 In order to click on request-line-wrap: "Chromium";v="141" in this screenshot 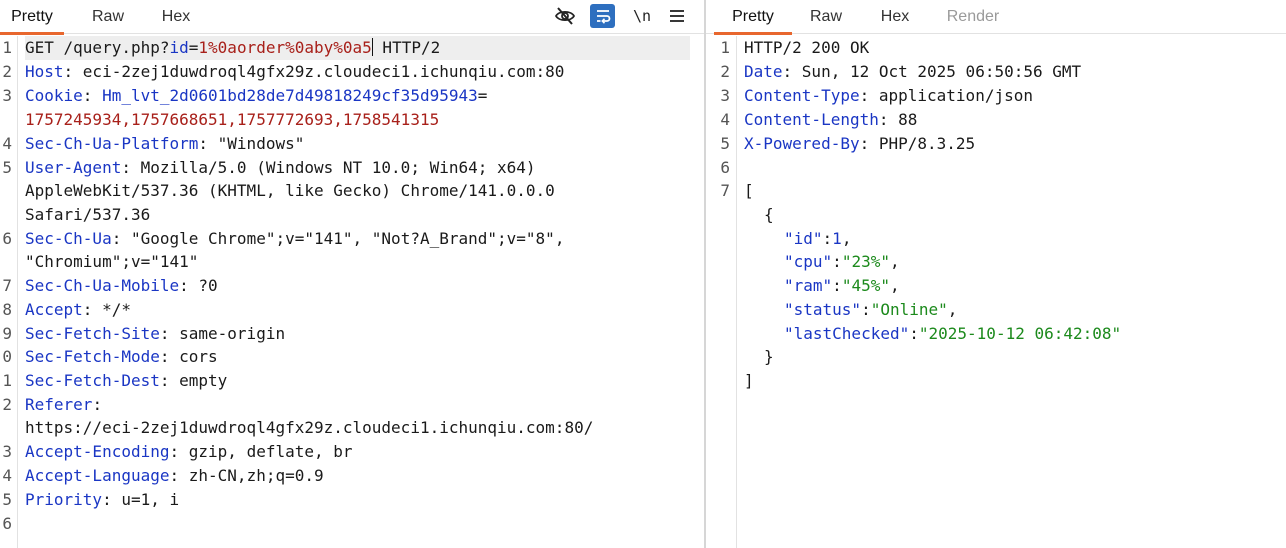, I will do `click(364, 262)`.